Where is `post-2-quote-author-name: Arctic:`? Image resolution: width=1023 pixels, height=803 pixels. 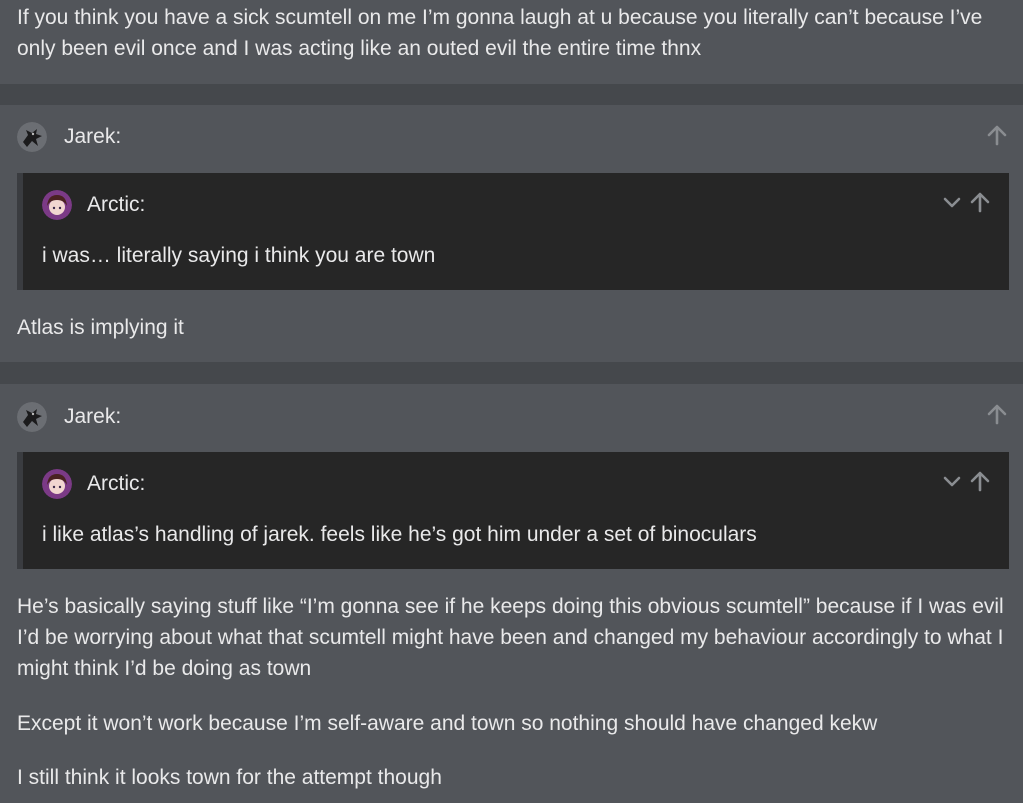 post-2-quote-author-name: Arctic: is located at coordinates (116, 205).